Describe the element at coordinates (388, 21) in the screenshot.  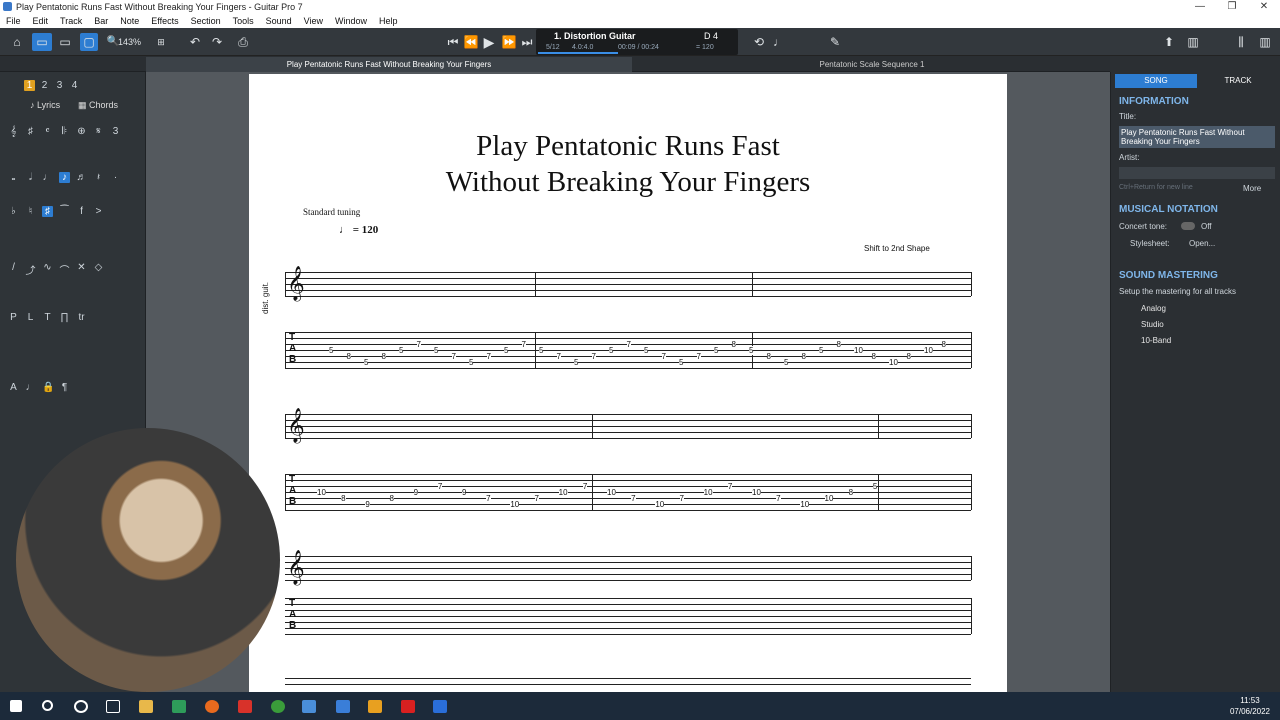
I see `menu-help: Help` at that location.